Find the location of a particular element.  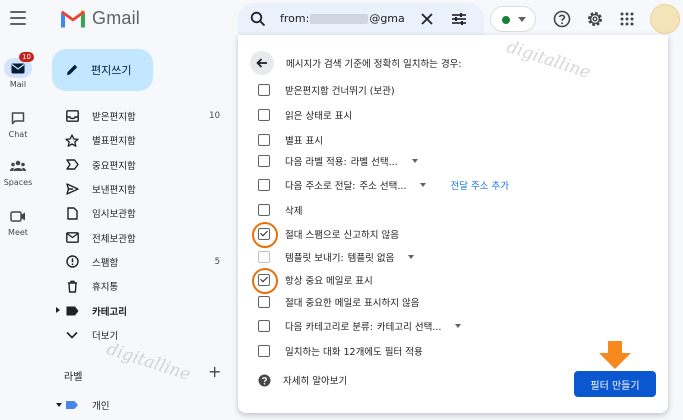

main-menu-icon is located at coordinates (18, 18).